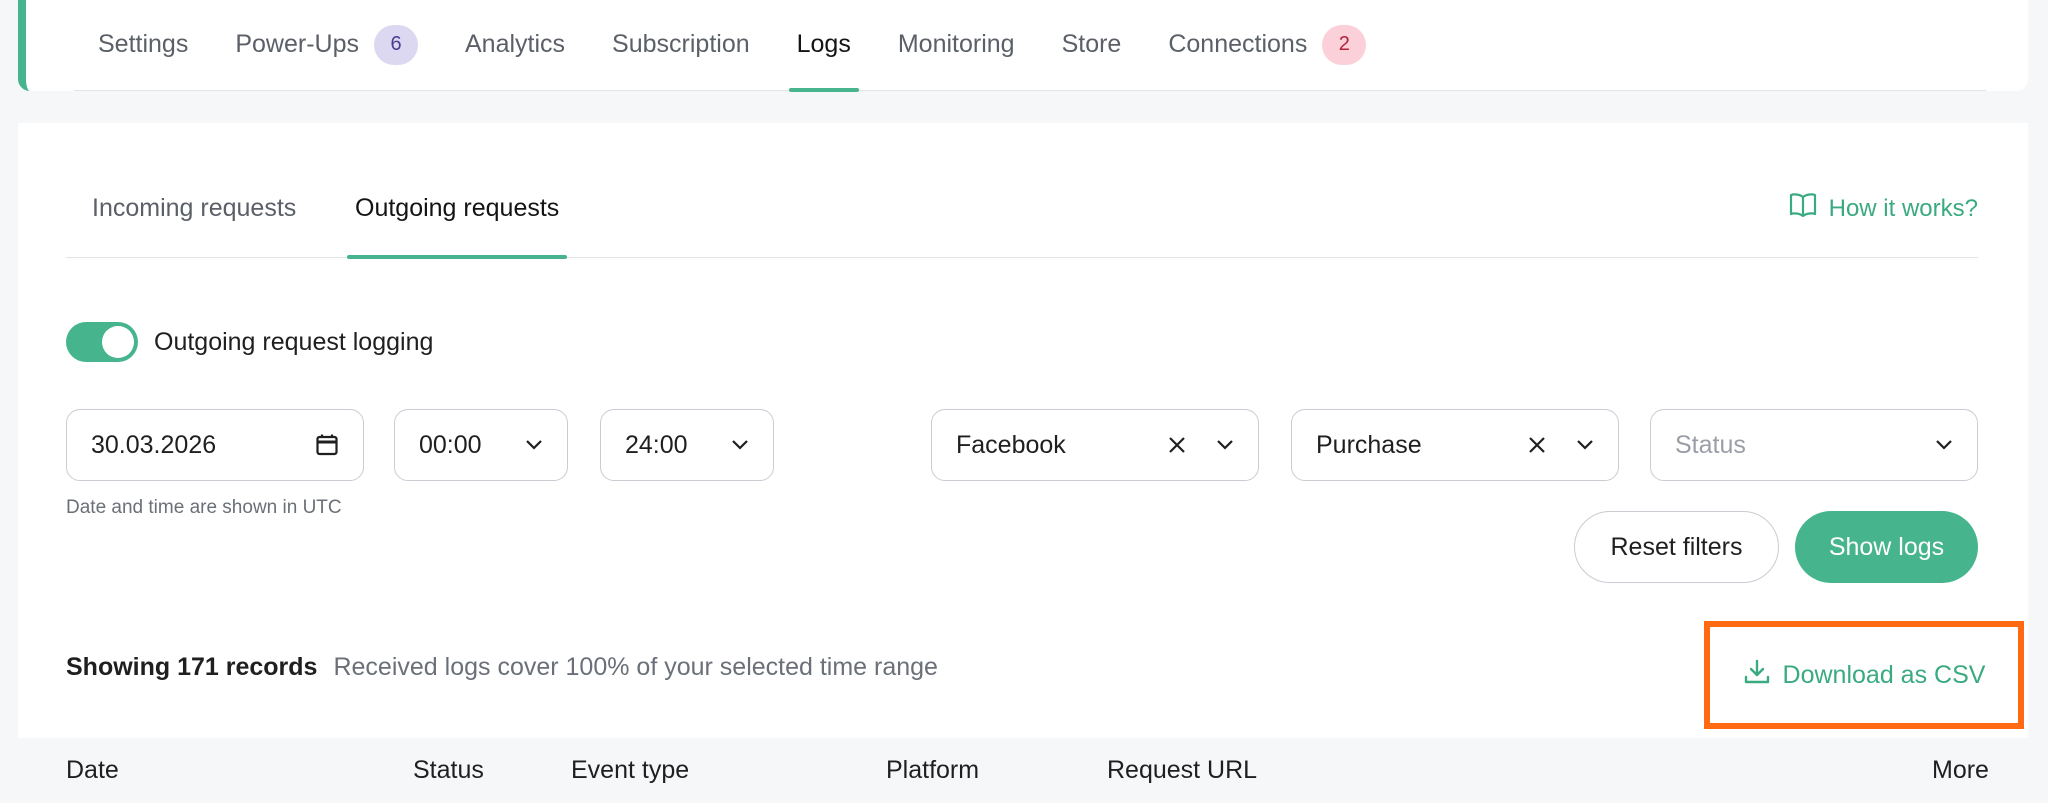  Describe the element at coordinates (1095, 445) in the screenshot. I see `platform-select: Facebook` at that location.